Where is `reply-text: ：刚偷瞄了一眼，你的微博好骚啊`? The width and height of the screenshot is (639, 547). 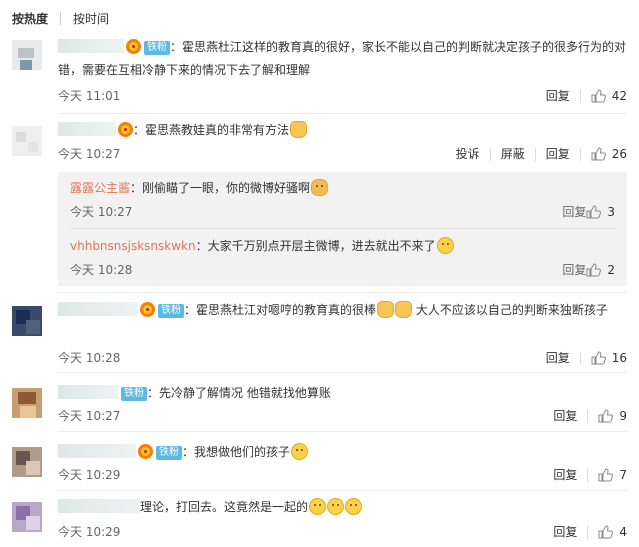 reply-text: ：刚偷瞄了一眼，你的微博好骚啊 is located at coordinates (220, 188).